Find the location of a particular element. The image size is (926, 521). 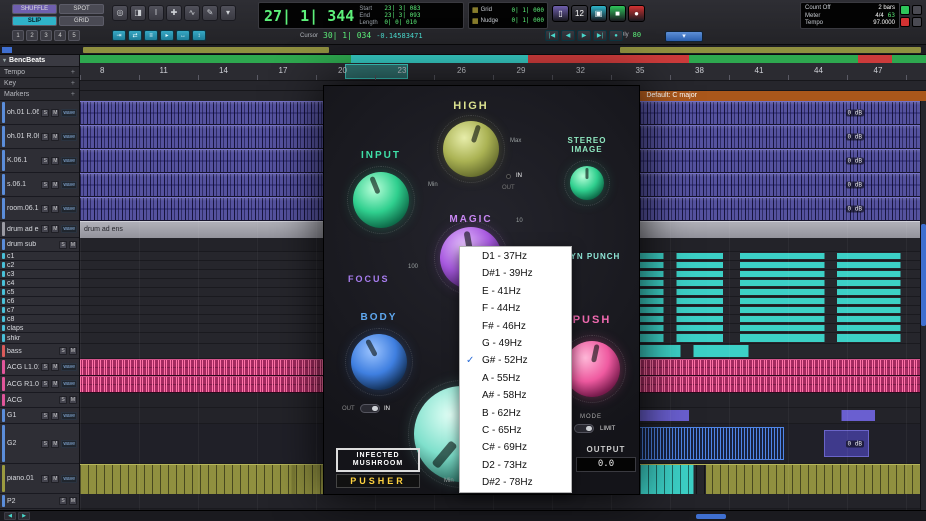

bars-beats-ruler: 8 11 14 17 20 23 26 29 32 35 38 41 44 47 is located at coordinates (503, 72).